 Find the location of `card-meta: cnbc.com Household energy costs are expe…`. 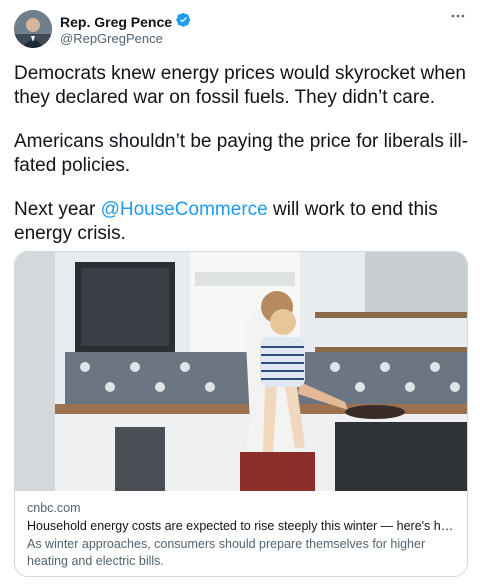

card-meta: cnbc.com Household energy costs are expe… is located at coordinates (241, 530).